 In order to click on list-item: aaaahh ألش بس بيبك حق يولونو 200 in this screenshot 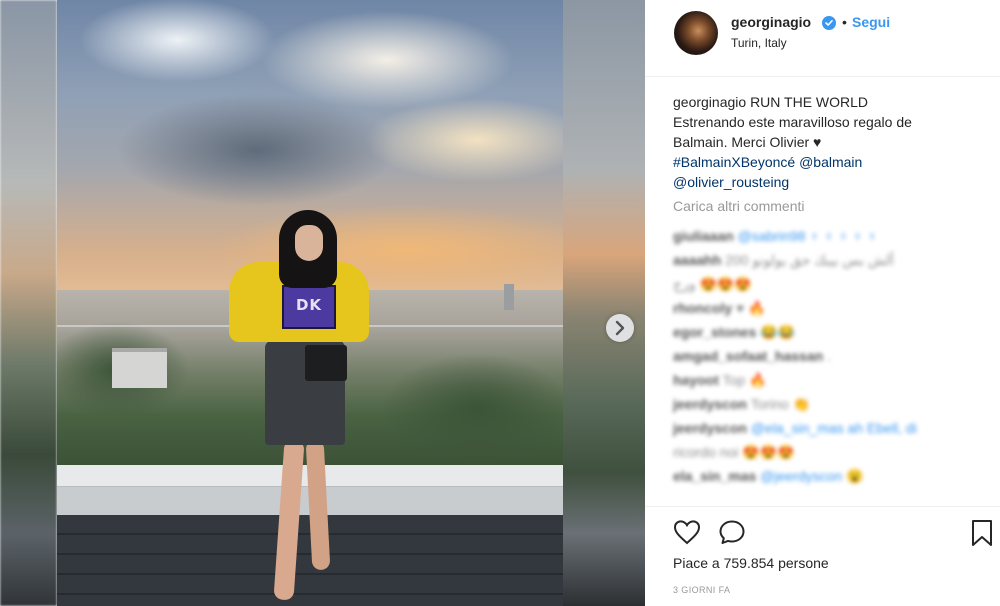, I will do `click(823, 260)`.